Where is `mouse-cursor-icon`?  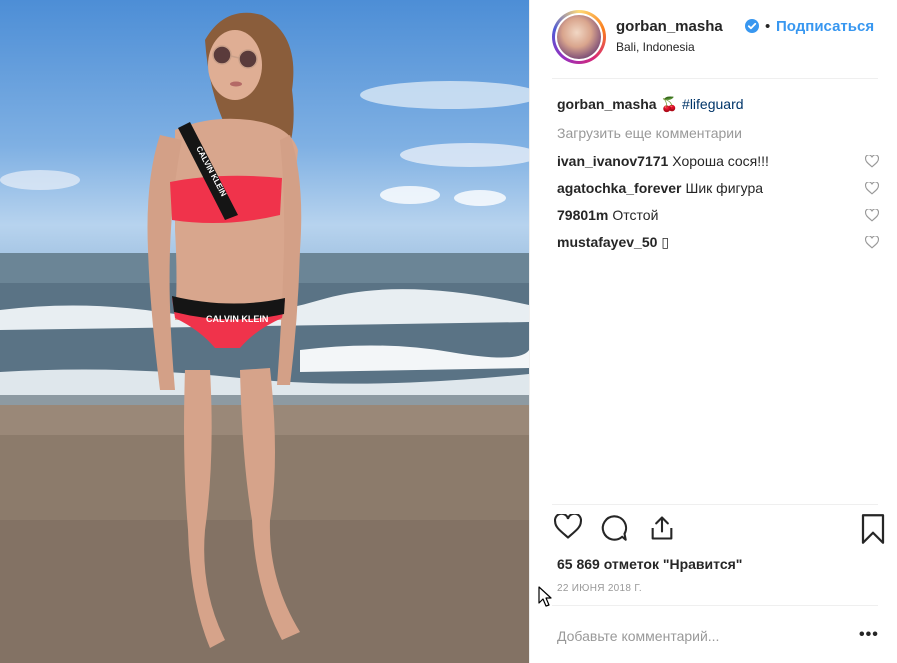
mouse-cursor-icon is located at coordinates (545, 596).